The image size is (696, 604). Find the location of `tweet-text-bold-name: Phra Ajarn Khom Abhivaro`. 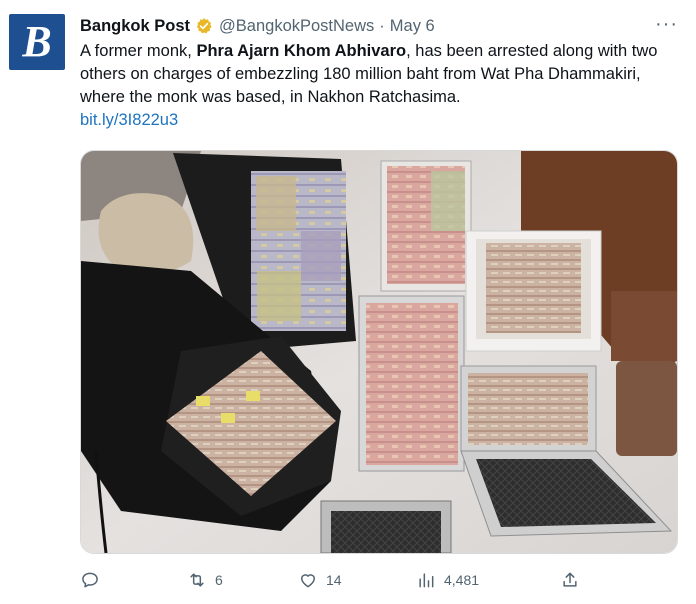

tweet-text-bold-name: Phra Ajarn Khom Abhivaro is located at coordinates (301, 51).